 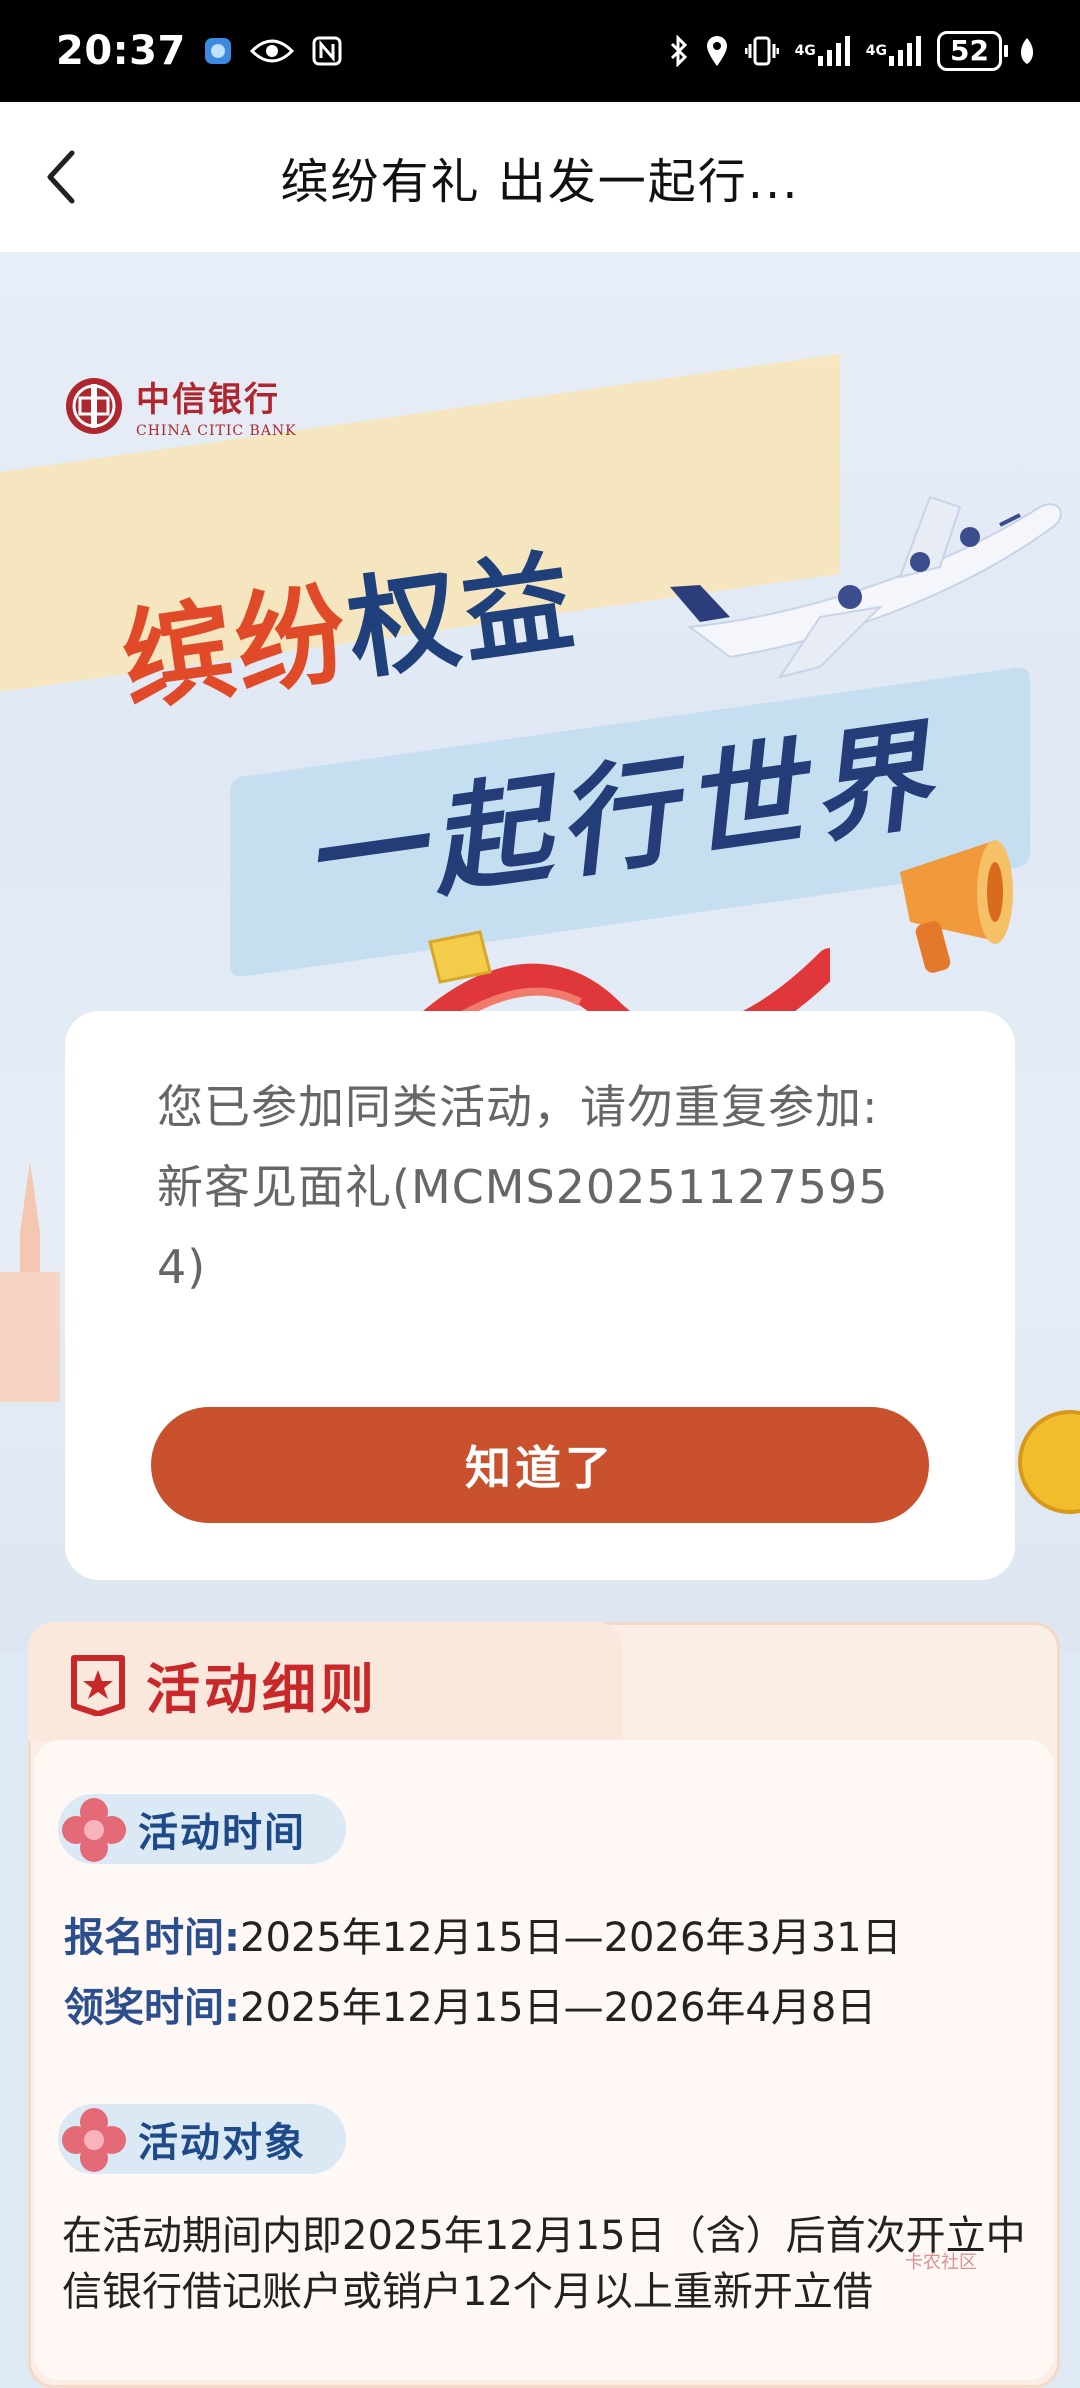 I want to click on airplane-icon, so click(x=866, y=587).